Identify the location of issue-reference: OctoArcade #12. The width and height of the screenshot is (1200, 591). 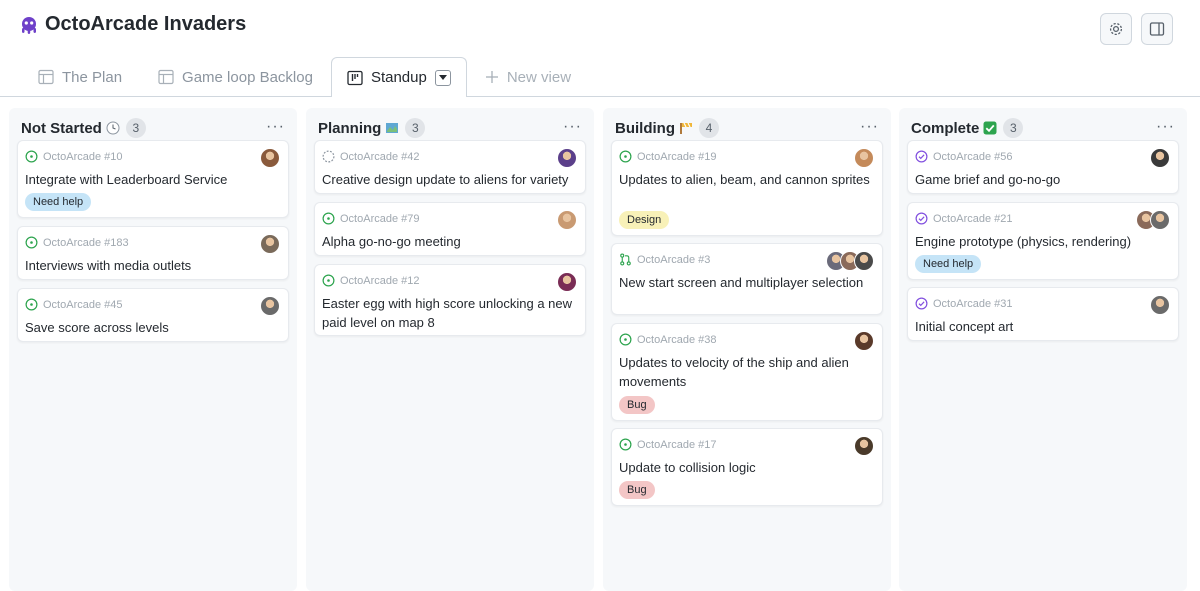
(380, 281).